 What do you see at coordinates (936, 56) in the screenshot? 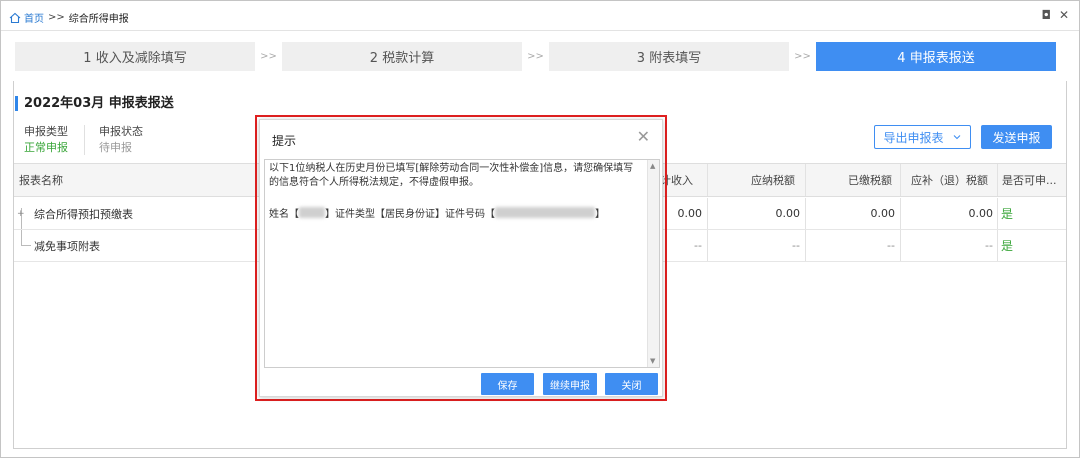
I see `step-4: 4 申报表报送` at bounding box center [936, 56].